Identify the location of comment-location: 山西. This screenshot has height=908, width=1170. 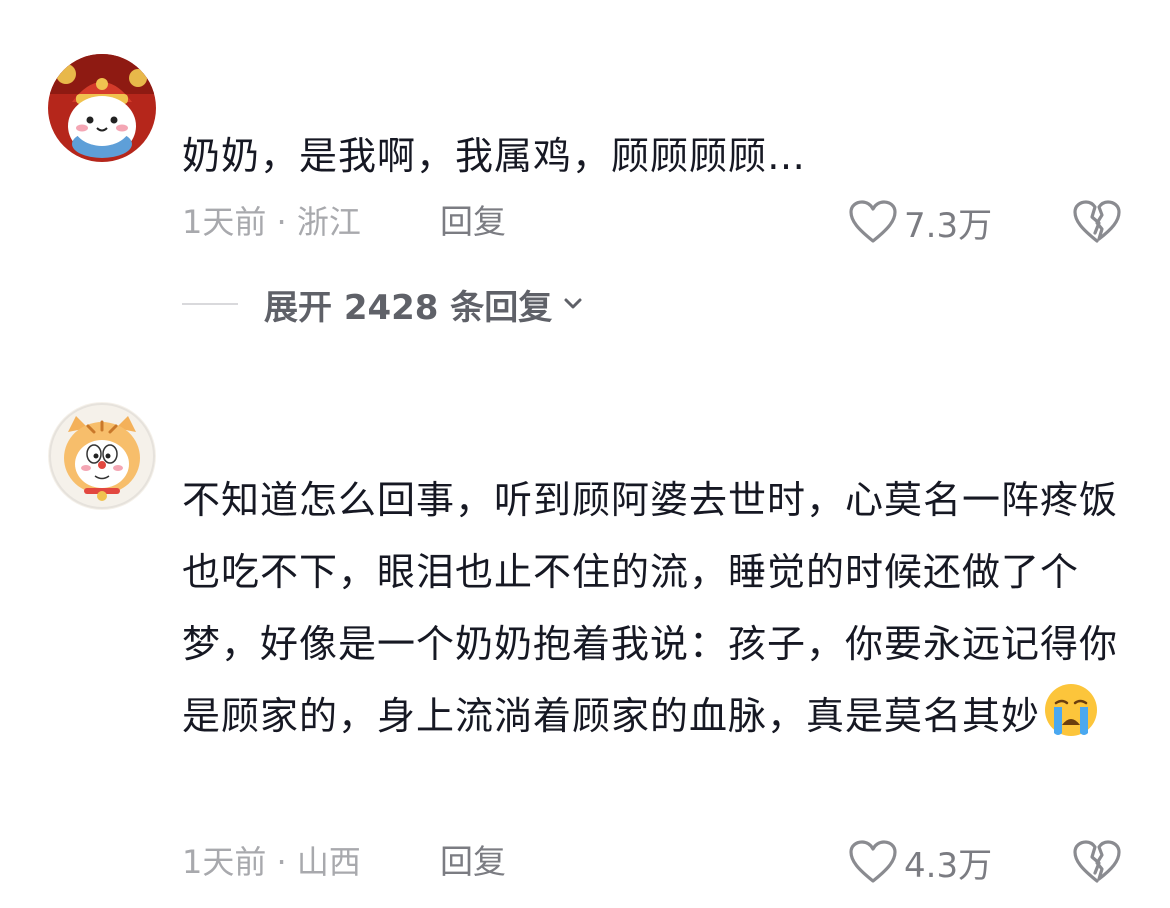
(328, 862).